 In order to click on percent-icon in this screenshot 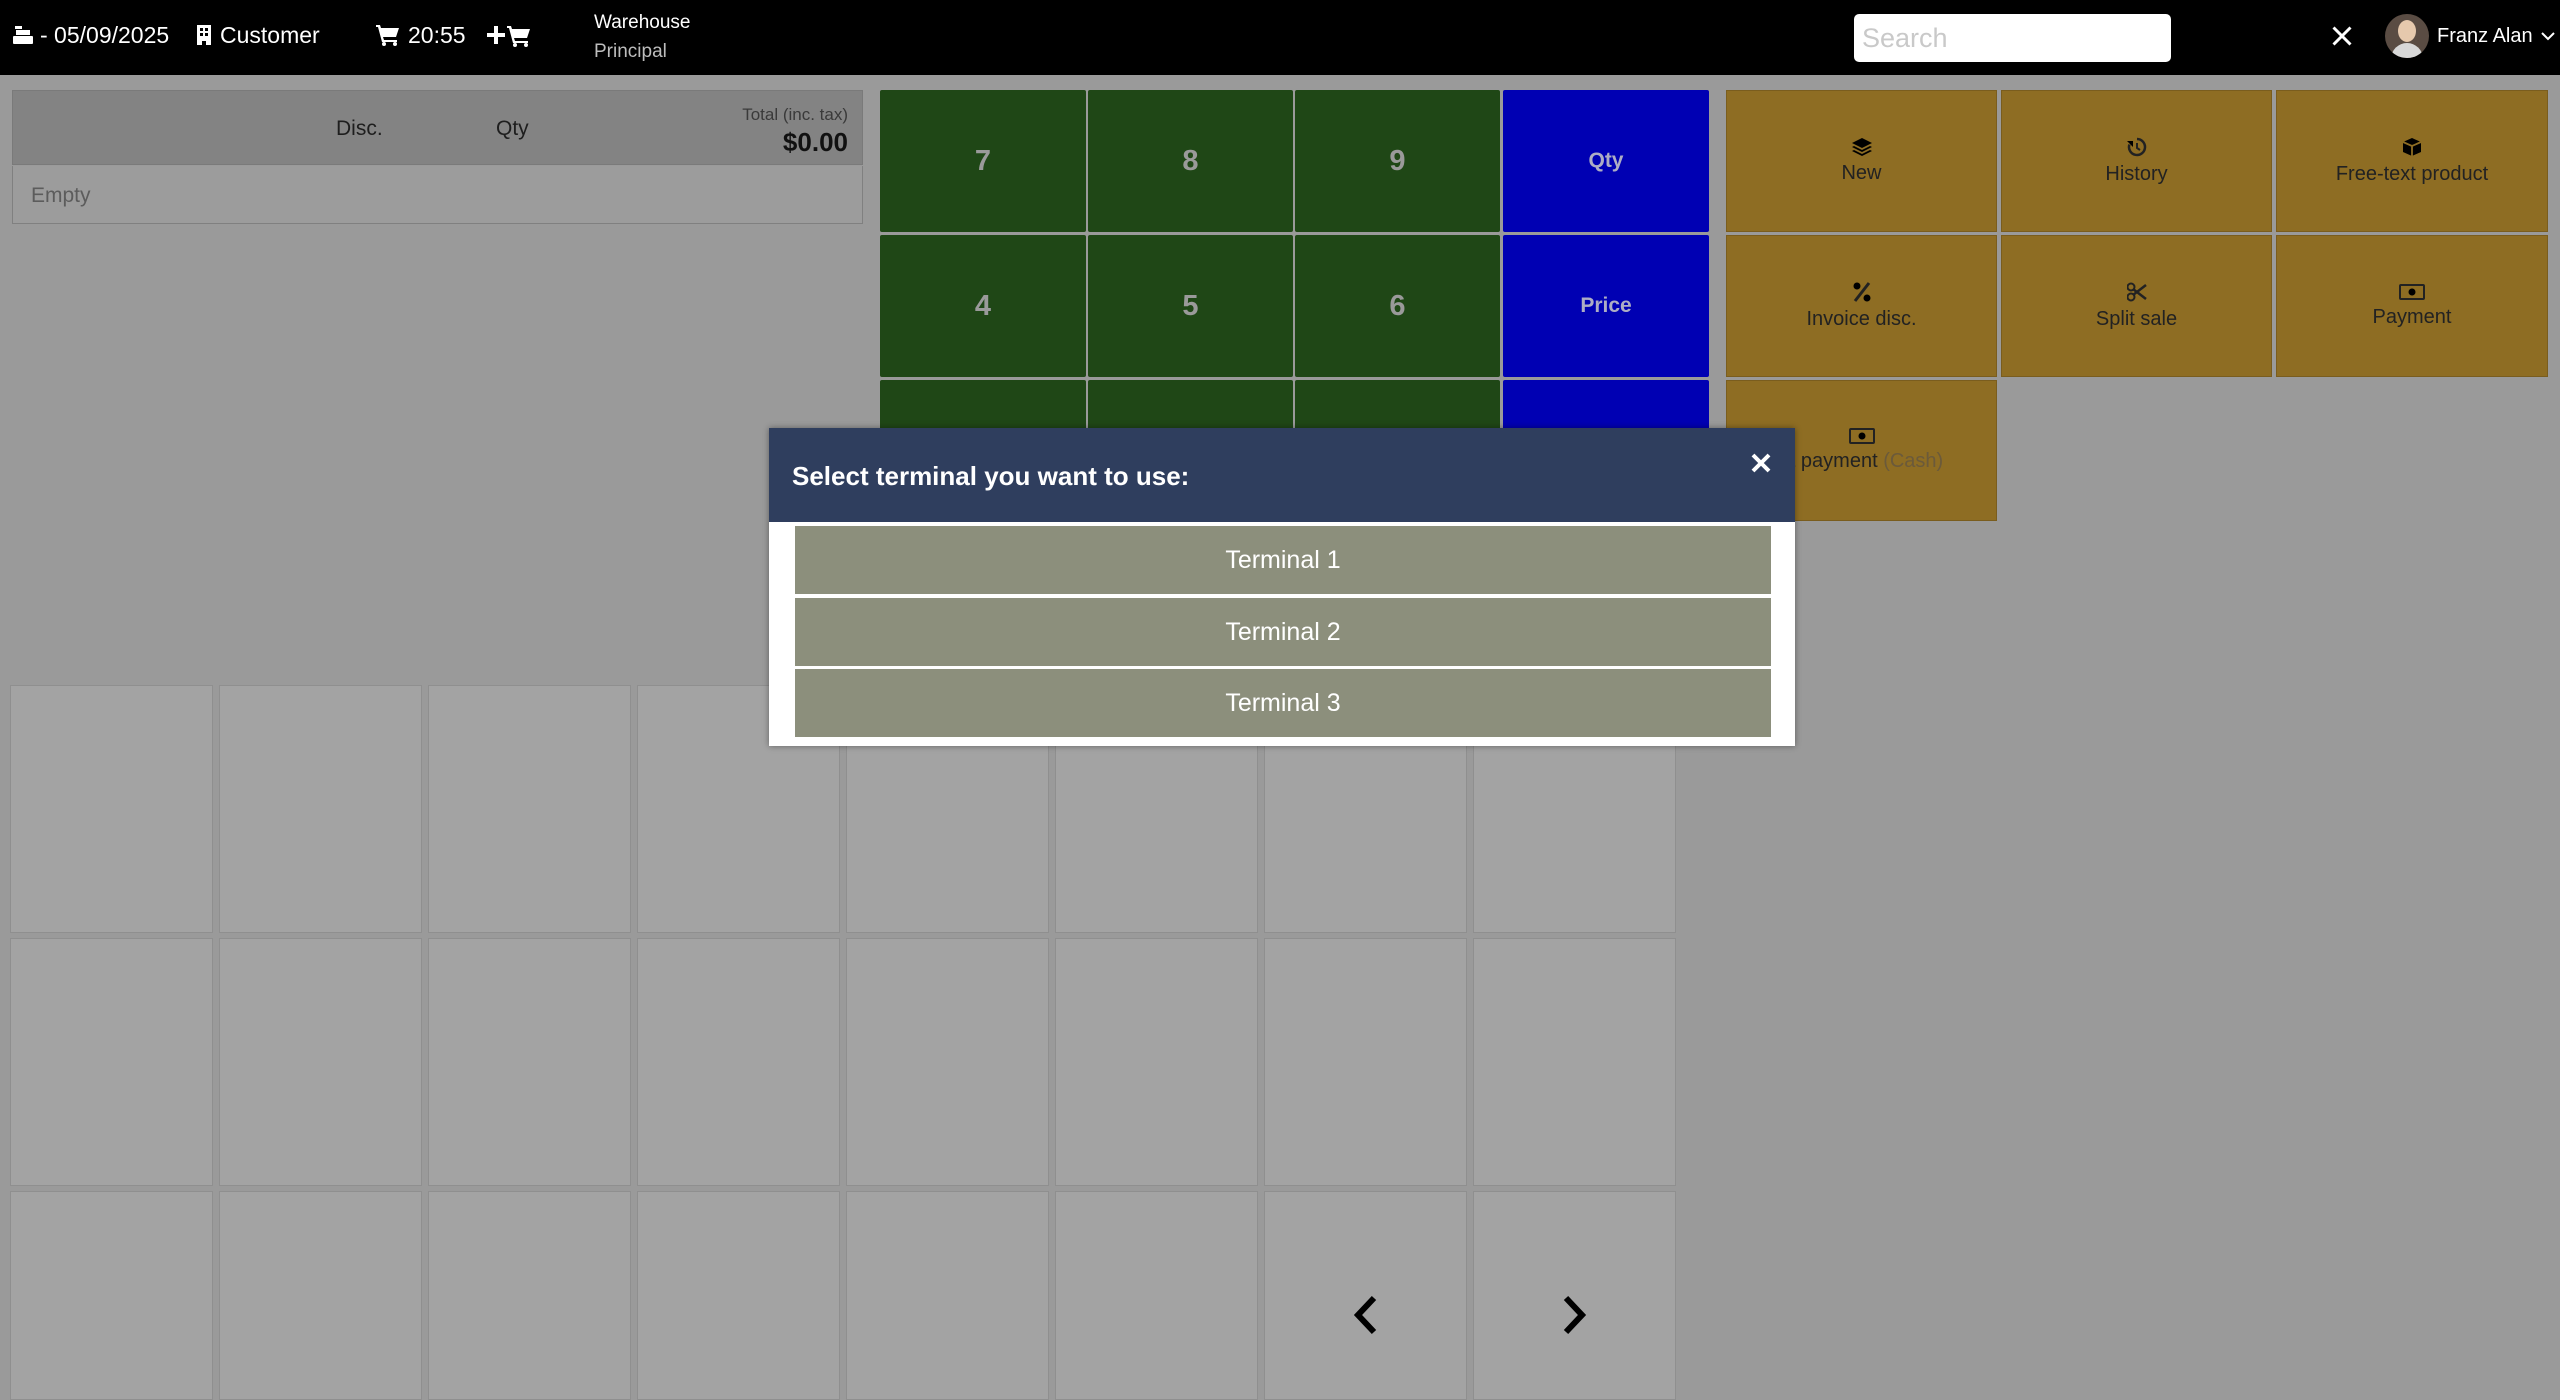, I will do `click(1861, 291)`.